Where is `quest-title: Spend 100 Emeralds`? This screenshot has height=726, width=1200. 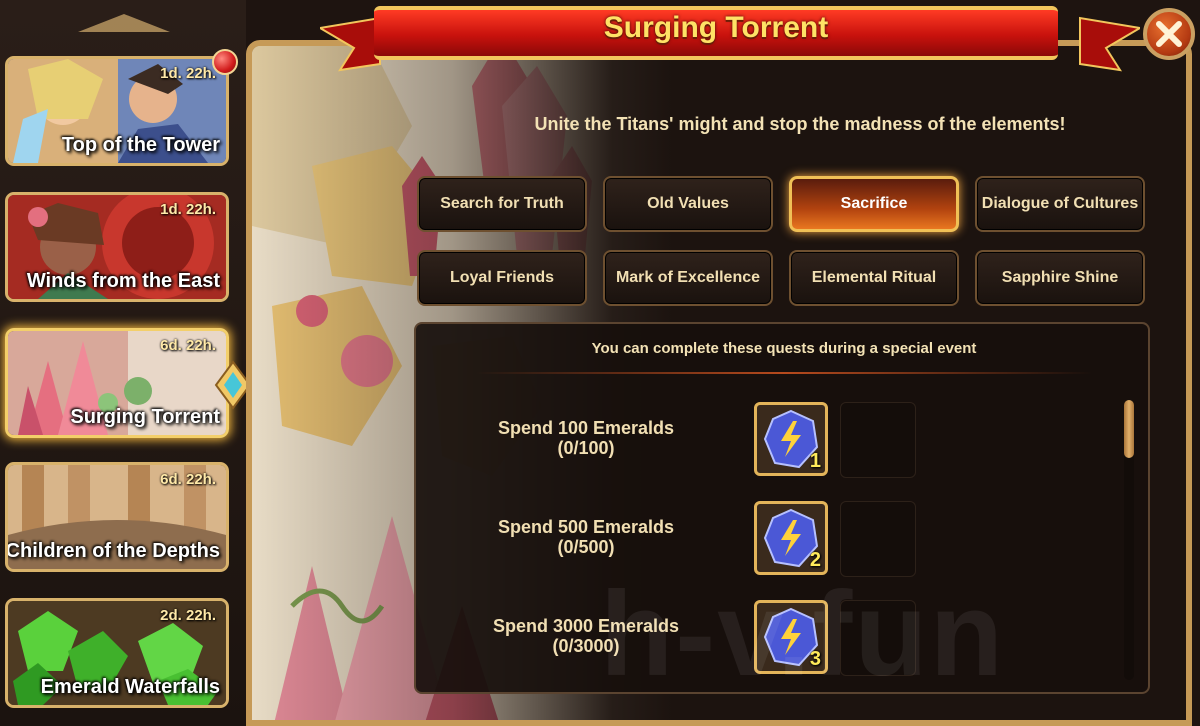
quest-title: Spend 100 Emeralds is located at coordinates (586, 428).